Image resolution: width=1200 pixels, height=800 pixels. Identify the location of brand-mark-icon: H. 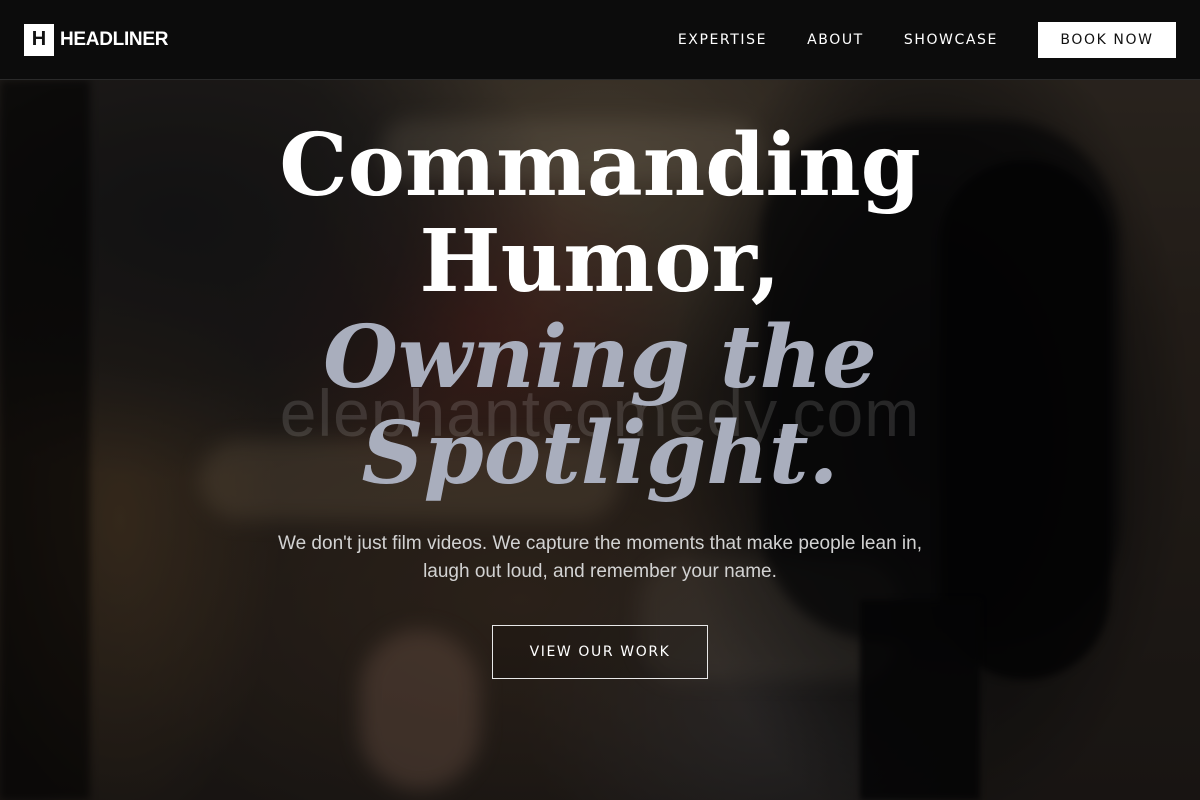
(39, 39).